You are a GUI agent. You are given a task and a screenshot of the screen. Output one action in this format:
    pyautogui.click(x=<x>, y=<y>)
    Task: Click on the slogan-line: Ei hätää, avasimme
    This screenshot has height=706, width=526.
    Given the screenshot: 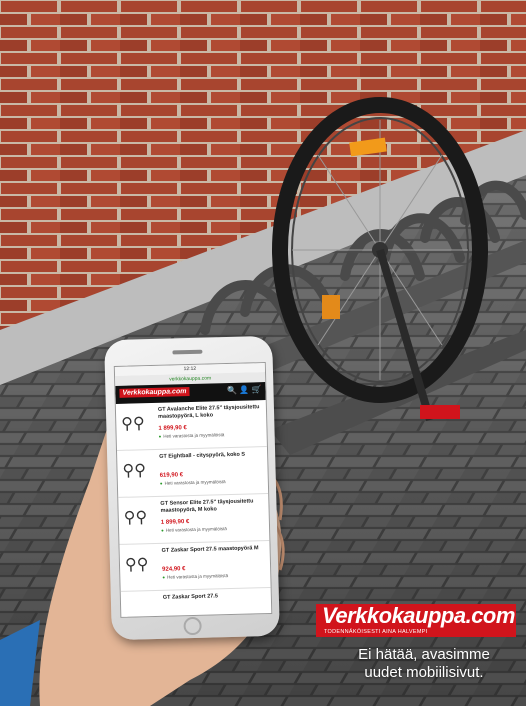 What is the action you would take?
    pyautogui.click(x=424, y=654)
    